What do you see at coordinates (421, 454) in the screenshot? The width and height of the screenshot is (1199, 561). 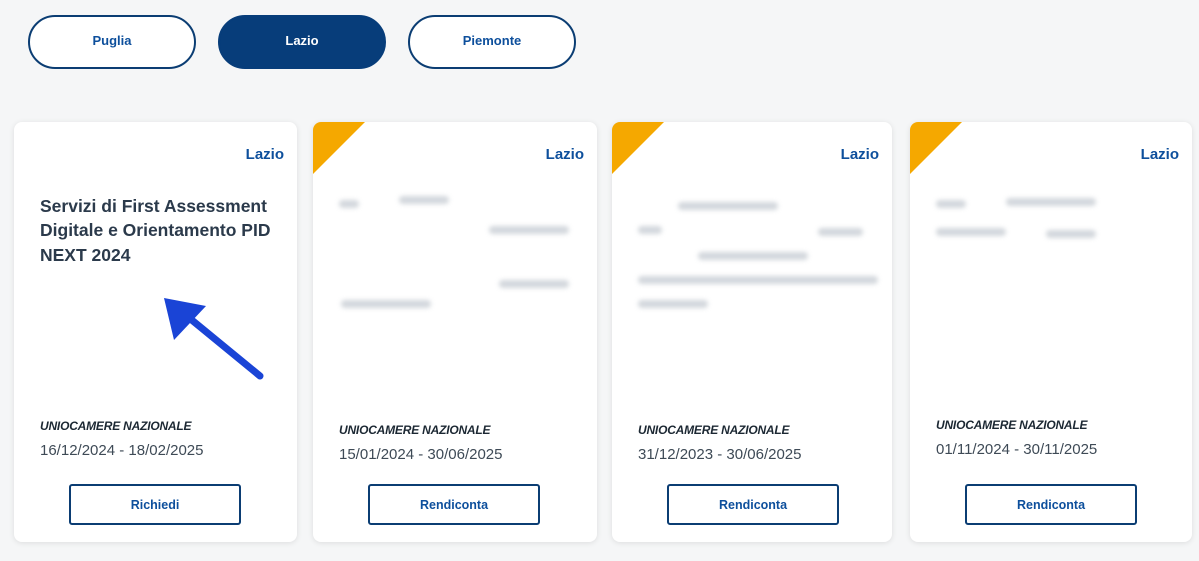 I see `card-dates: 15/01/2024 - 30/06/2025` at bounding box center [421, 454].